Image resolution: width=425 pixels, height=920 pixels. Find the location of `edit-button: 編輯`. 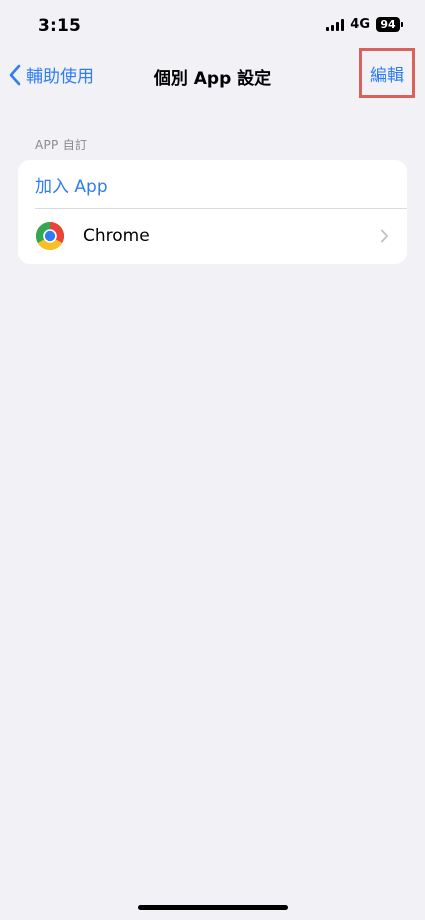

edit-button: 編輯 is located at coordinates (387, 73).